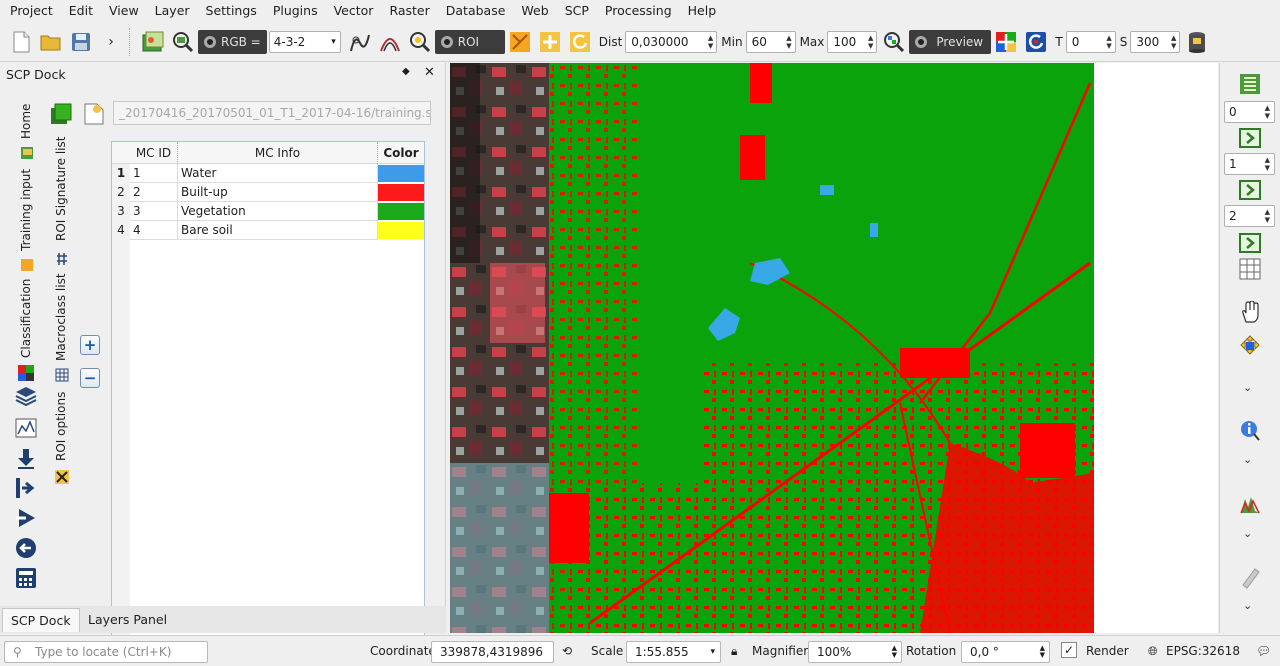 This screenshot has width=1280, height=666. What do you see at coordinates (90, 378) in the screenshot?
I see `remove-macroclass-button: −` at bounding box center [90, 378].